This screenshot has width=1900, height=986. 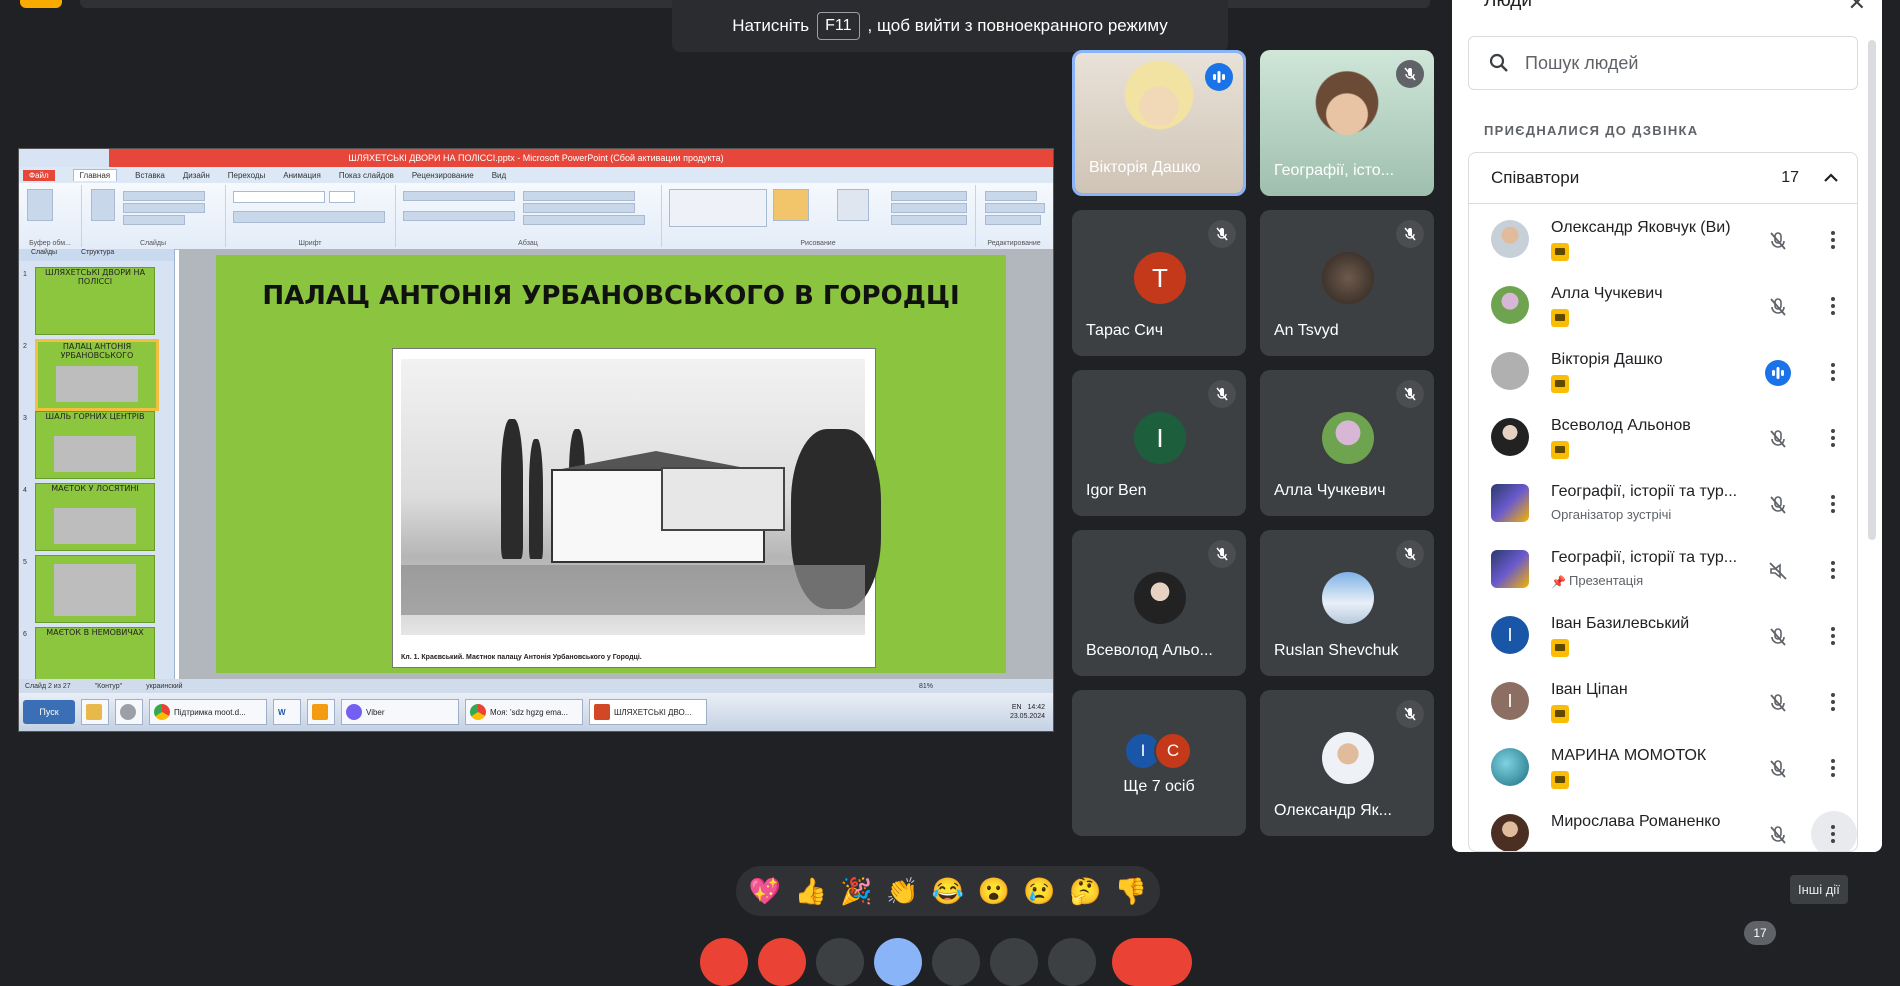 What do you see at coordinates (1663, 240) in the screenshot?
I see `list-item: Олександр Яковчук (Ви)` at bounding box center [1663, 240].